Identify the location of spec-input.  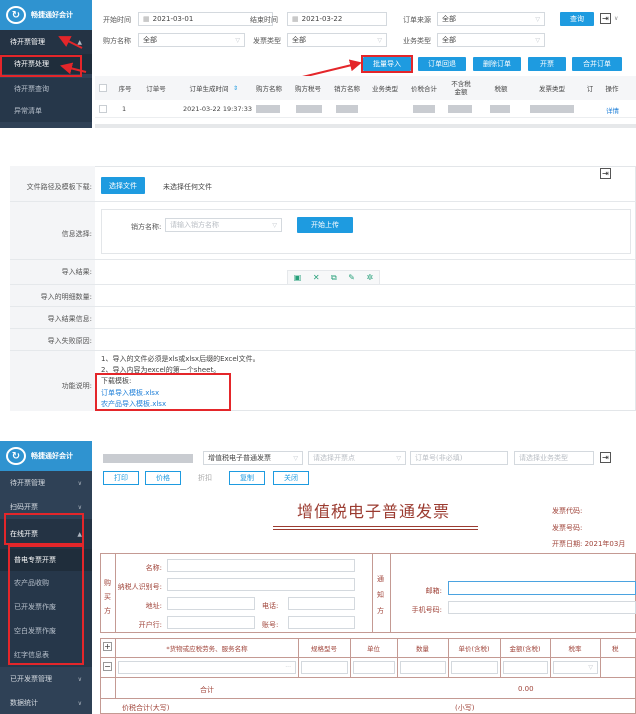
(324, 667).